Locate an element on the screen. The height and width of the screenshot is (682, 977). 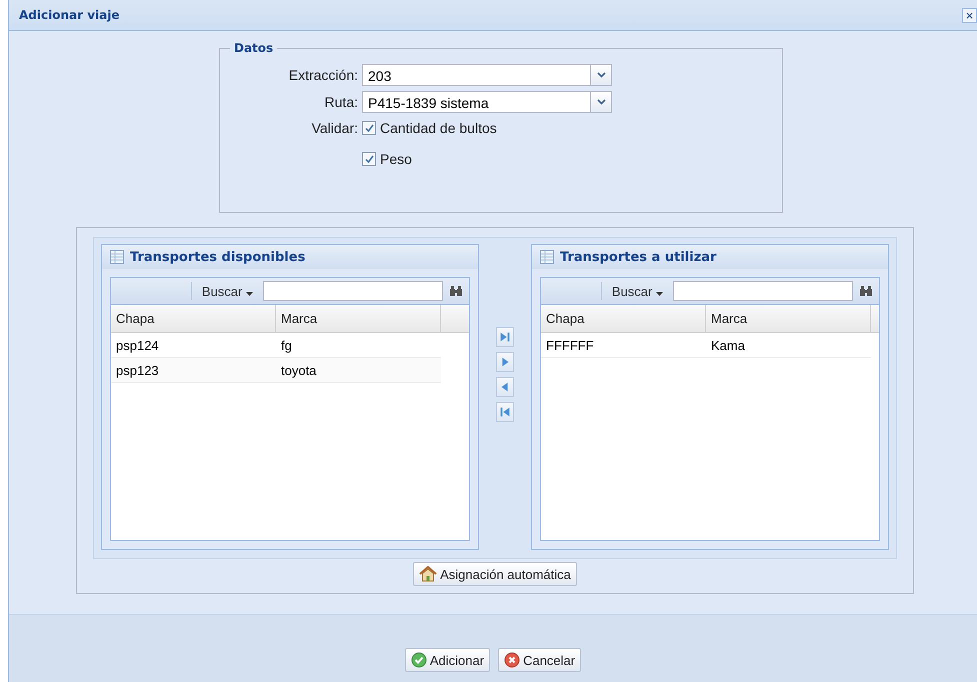
grid-row: psp123 toyota is located at coordinates (276, 370).